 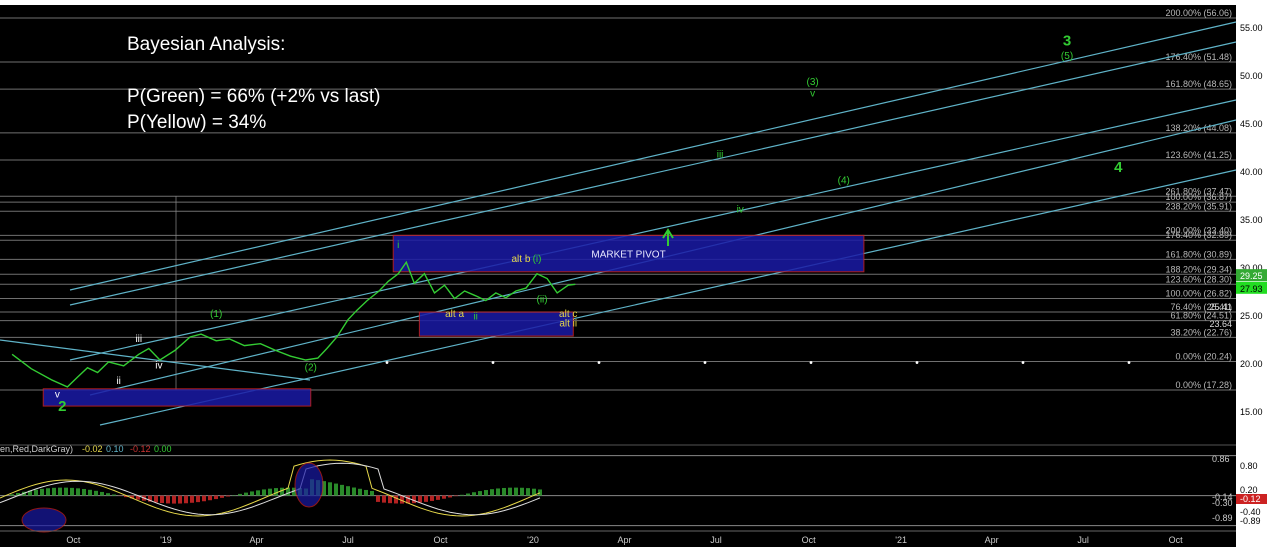 I want to click on osc-legend-text: en,Red,DarkGray), so click(x=36, y=449).